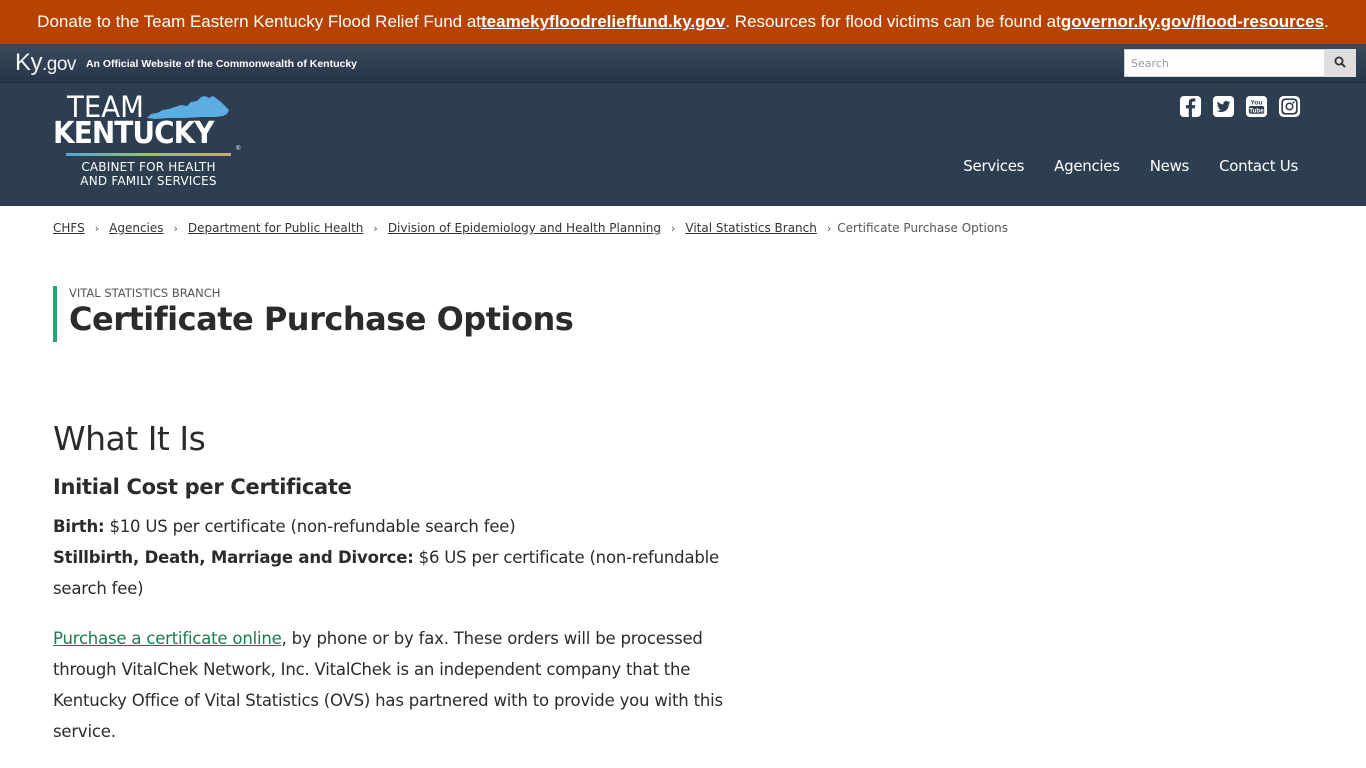 This screenshot has width=1366, height=768. I want to click on logo-cabinet-line1: CABINET FOR HEALTH, so click(148, 167).